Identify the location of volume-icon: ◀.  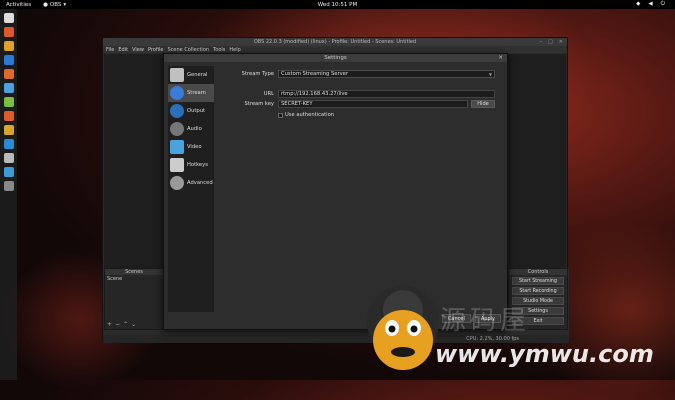
(650, 4).